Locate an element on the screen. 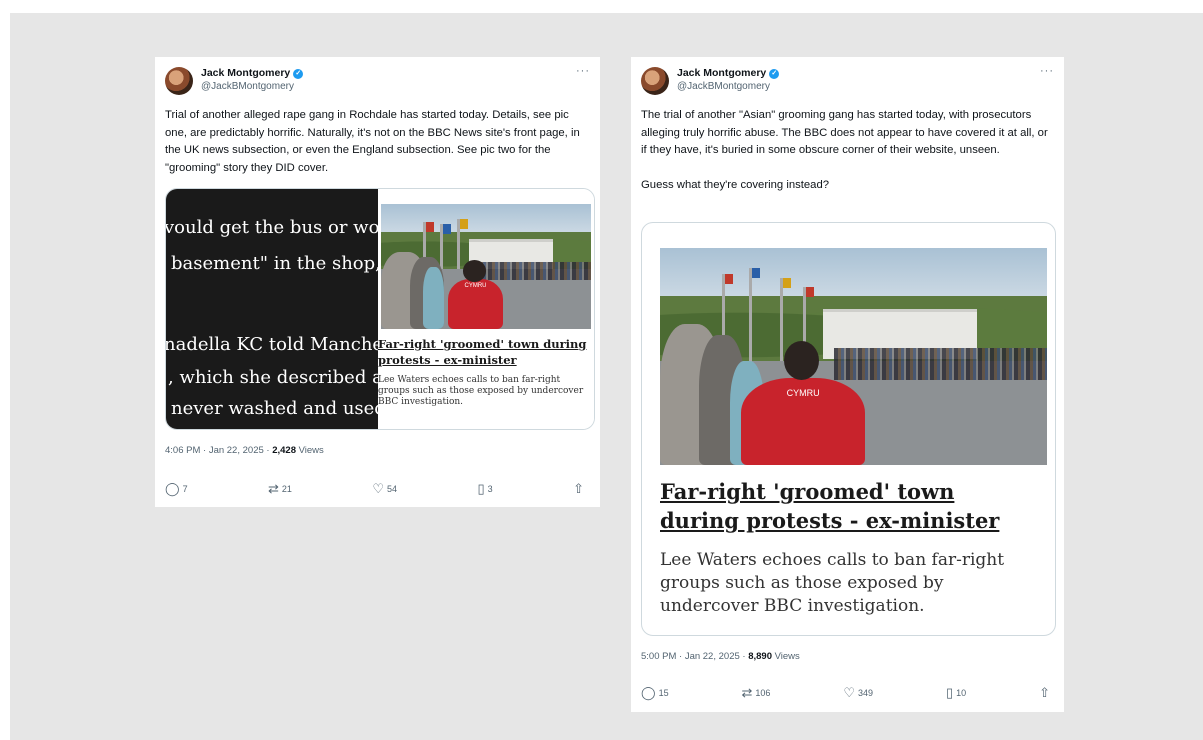 The height and width of the screenshot is (740, 1203). timestamp: 5:00 PM · Jan 22, 2025 · is located at coordinates (694, 656).